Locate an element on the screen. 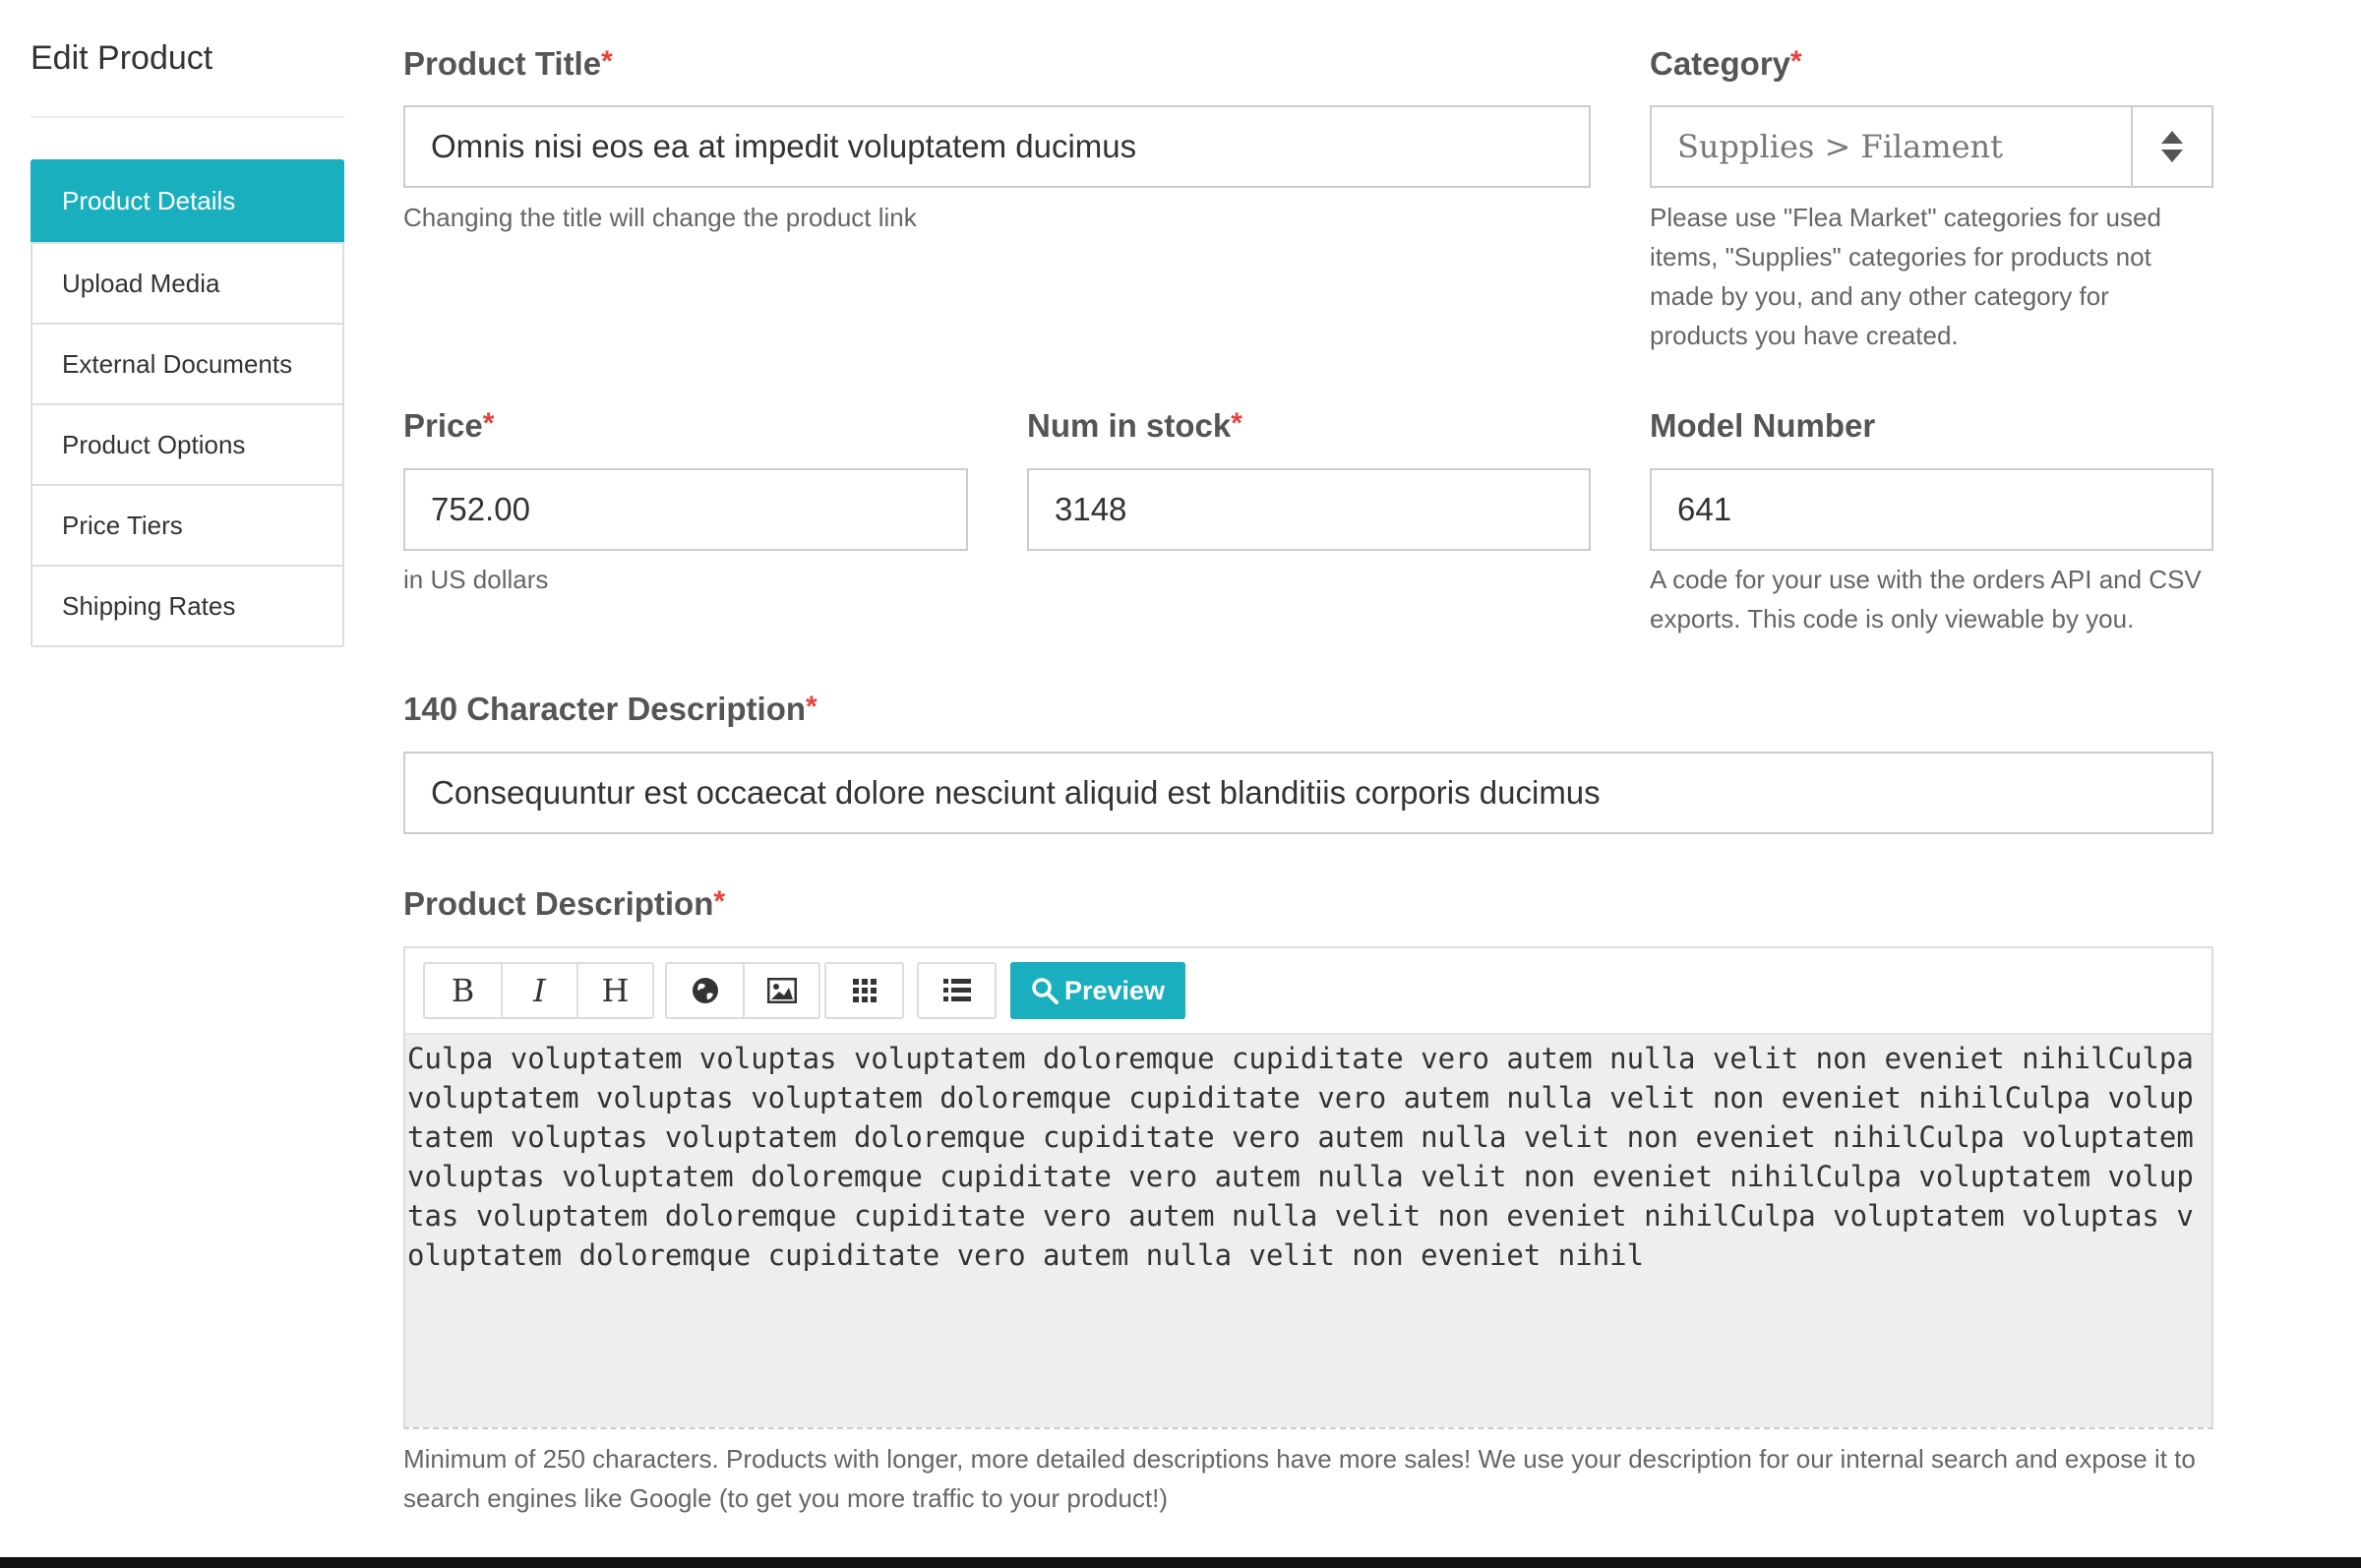 This screenshot has width=2361, height=1568. sidebar-title: Edit Product is located at coordinates (121, 58).